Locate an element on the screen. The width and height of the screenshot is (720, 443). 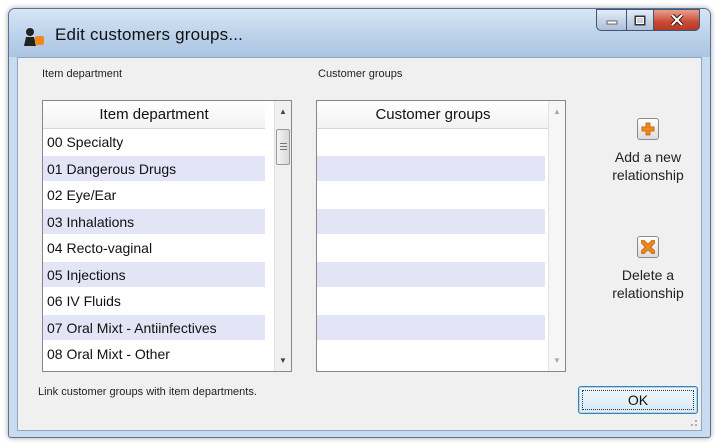
minimize-button is located at coordinates (611, 20).